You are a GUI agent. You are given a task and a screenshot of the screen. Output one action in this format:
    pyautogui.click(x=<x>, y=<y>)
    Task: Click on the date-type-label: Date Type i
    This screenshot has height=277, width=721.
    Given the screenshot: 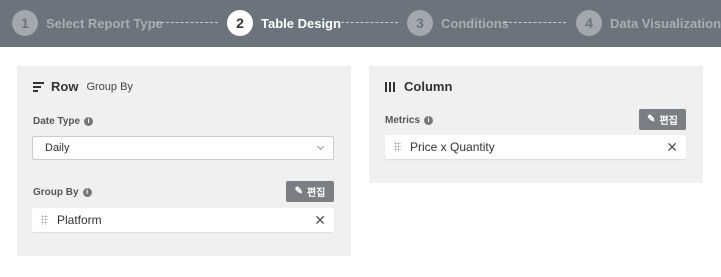 What is the action you would take?
    pyautogui.click(x=63, y=121)
    